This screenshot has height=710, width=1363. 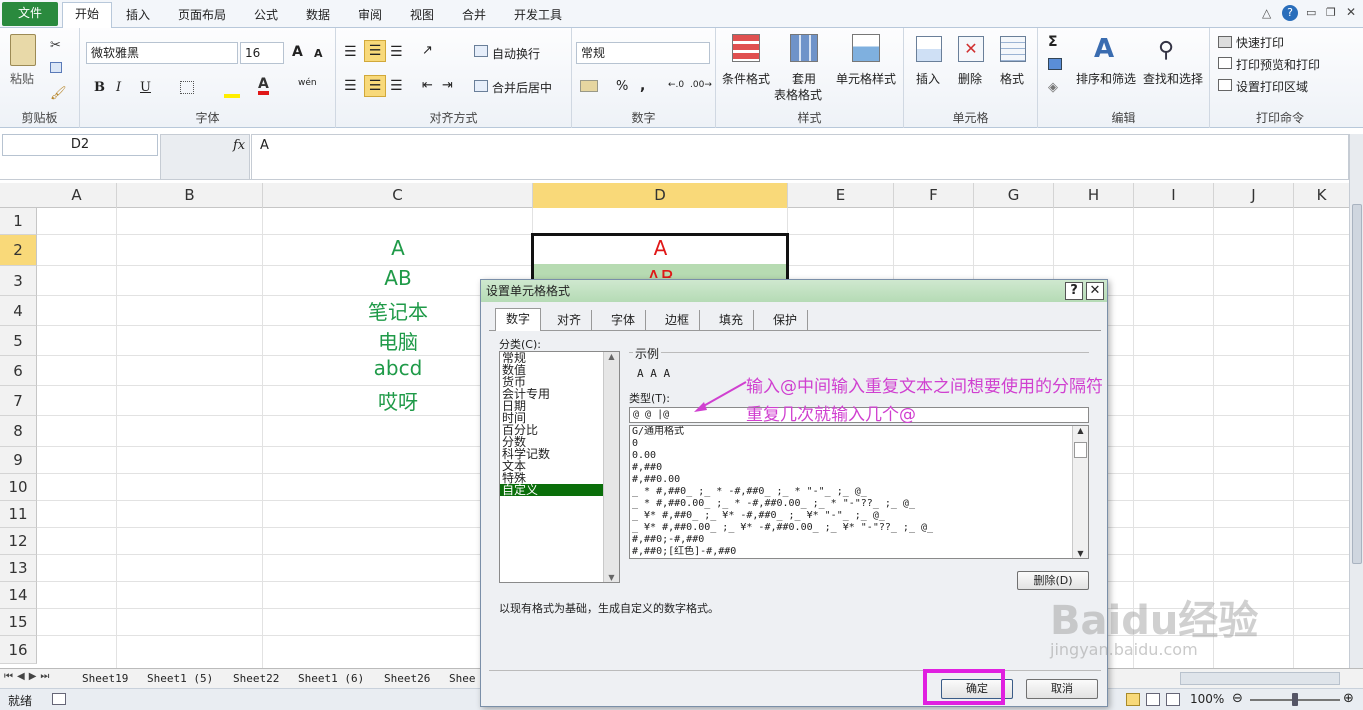 What do you see at coordinates (55, 45) in the screenshot?
I see `cut-icon: ✂` at bounding box center [55, 45].